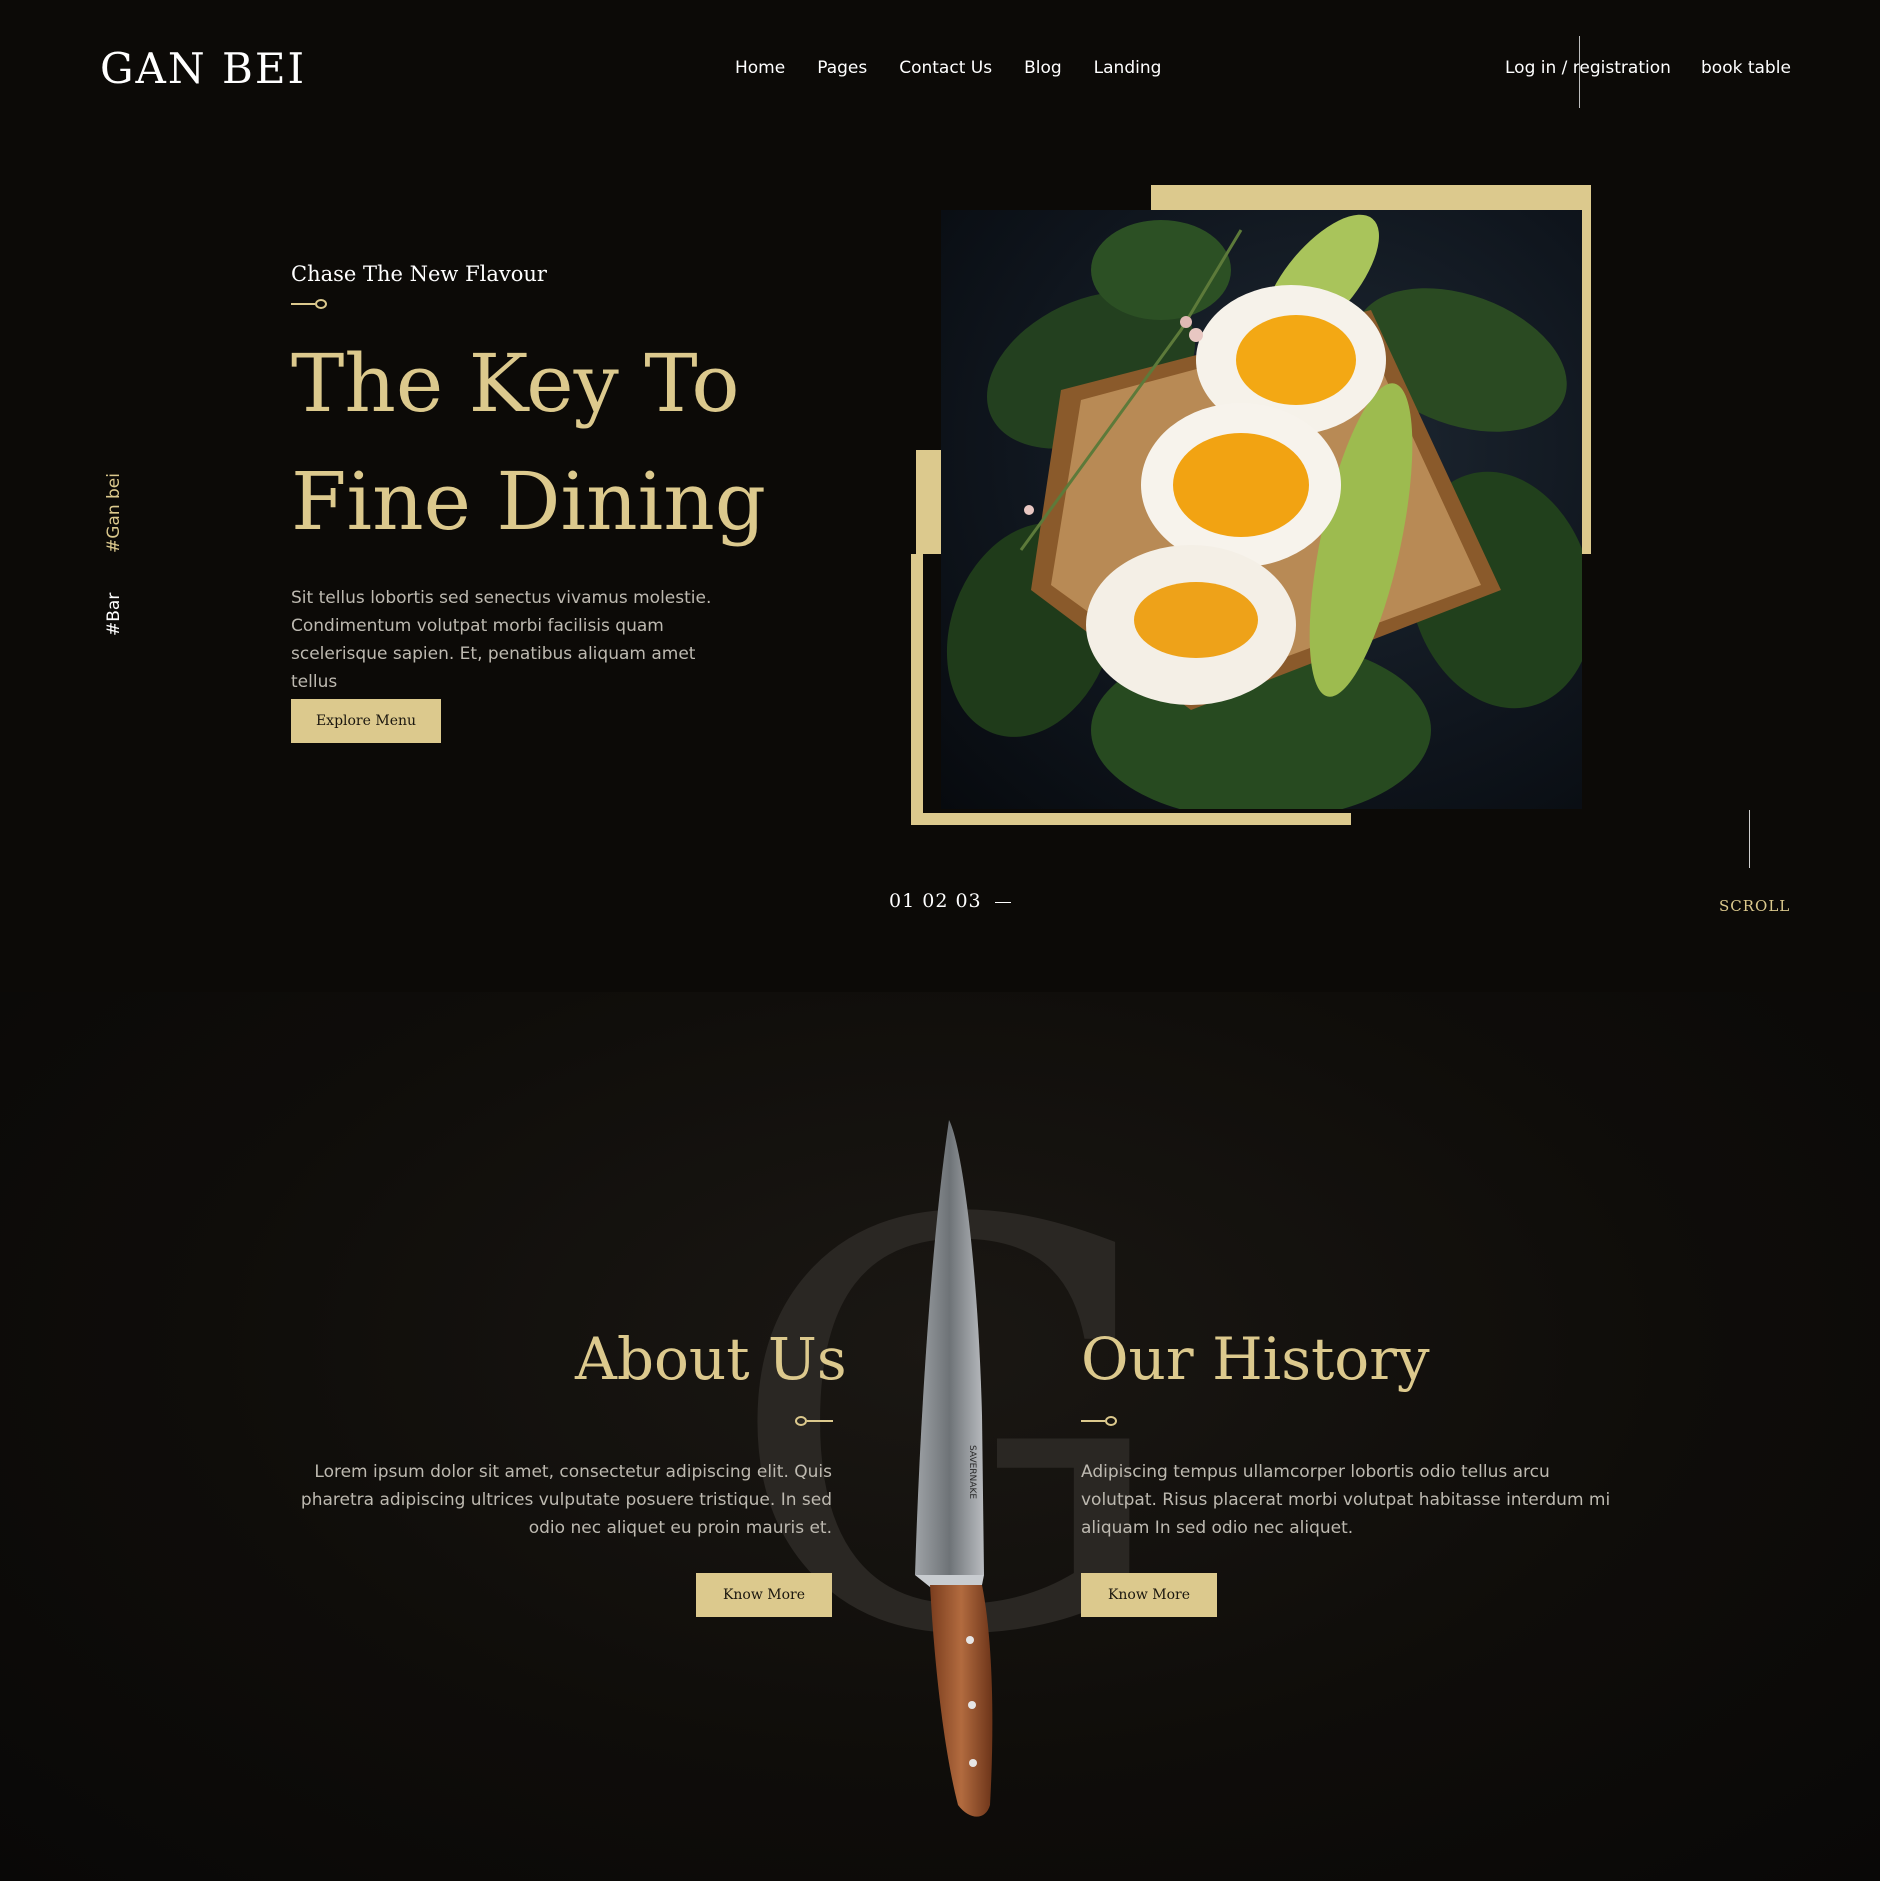 The width and height of the screenshot is (1880, 1881). What do you see at coordinates (528, 501) in the screenshot?
I see `hero-title-line-2: Fine Dining` at bounding box center [528, 501].